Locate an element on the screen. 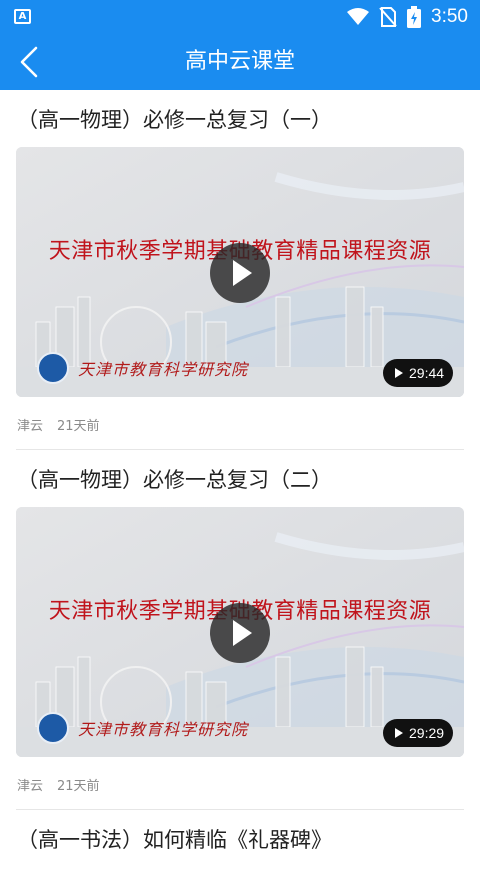 This screenshot has height=870, width=480. status-icons: 3:50 is located at coordinates (407, 17).